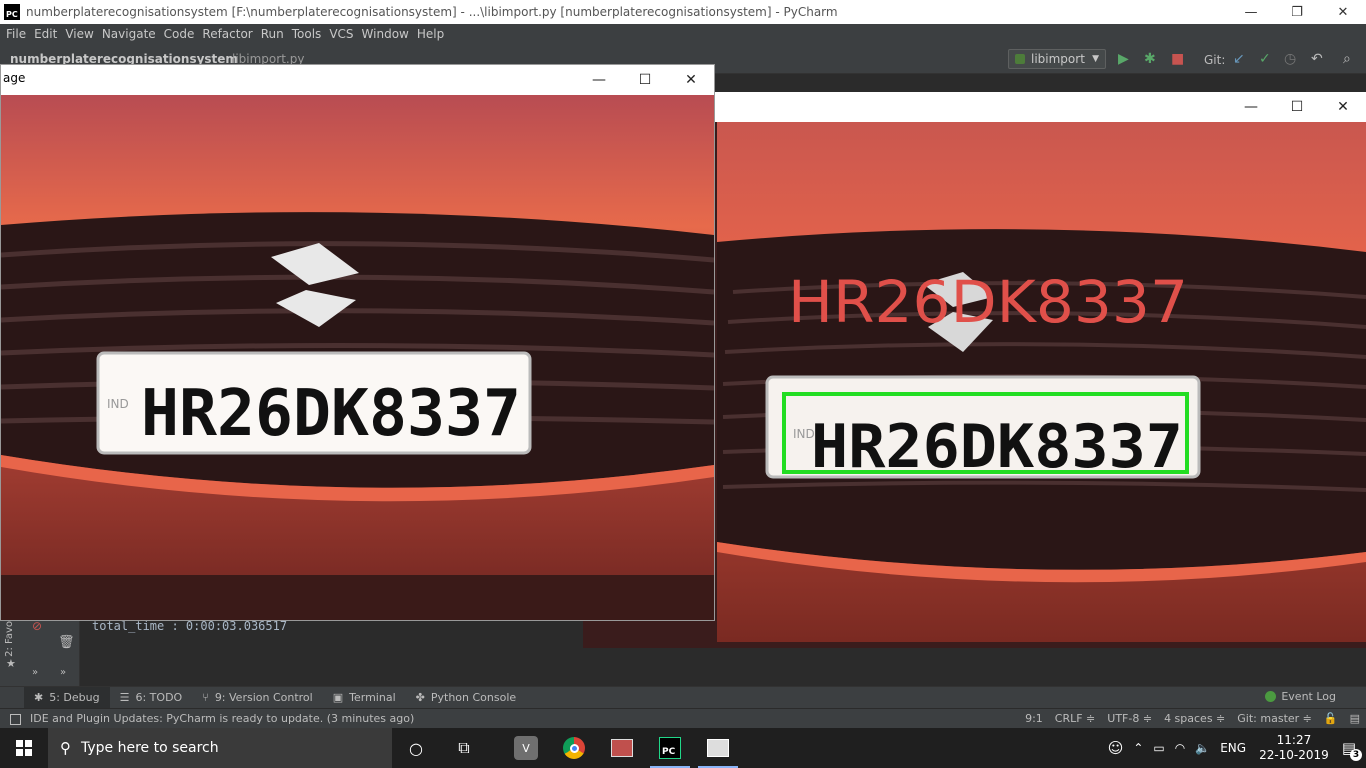 The image size is (1366, 768). Describe the element at coordinates (12, 12) in the screenshot. I see `pycharm-logo-icon: PC` at that location.